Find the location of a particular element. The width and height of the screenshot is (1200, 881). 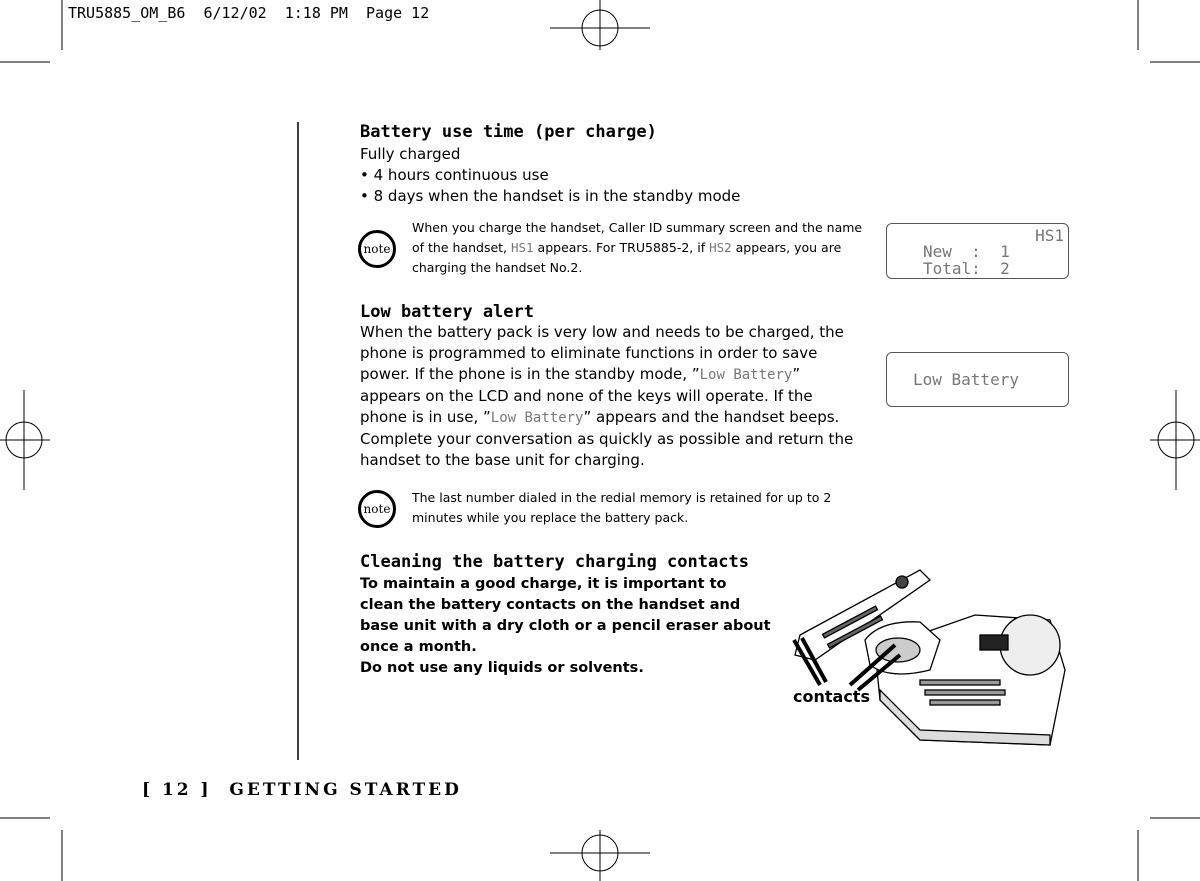

bullet: • 4 hours continuous use is located at coordinates (454, 175).